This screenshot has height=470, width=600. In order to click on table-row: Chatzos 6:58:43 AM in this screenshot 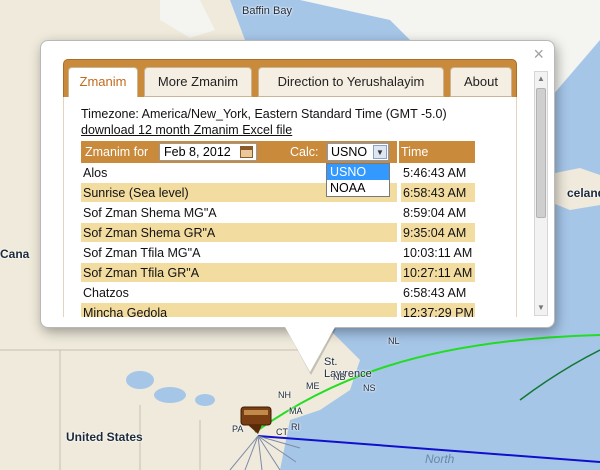, I will do `click(278, 293)`.